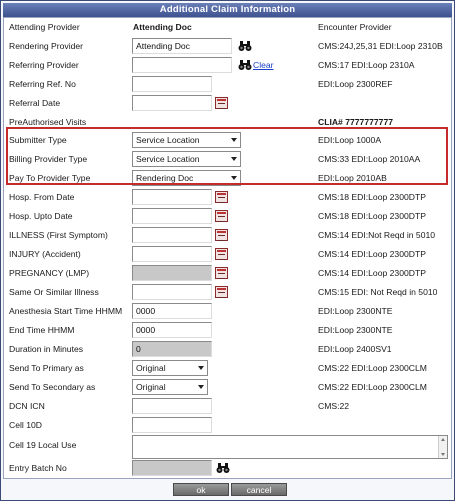 This screenshot has width=455, height=501. Describe the element at coordinates (172, 406) in the screenshot. I see `dcn-icn-input` at that location.